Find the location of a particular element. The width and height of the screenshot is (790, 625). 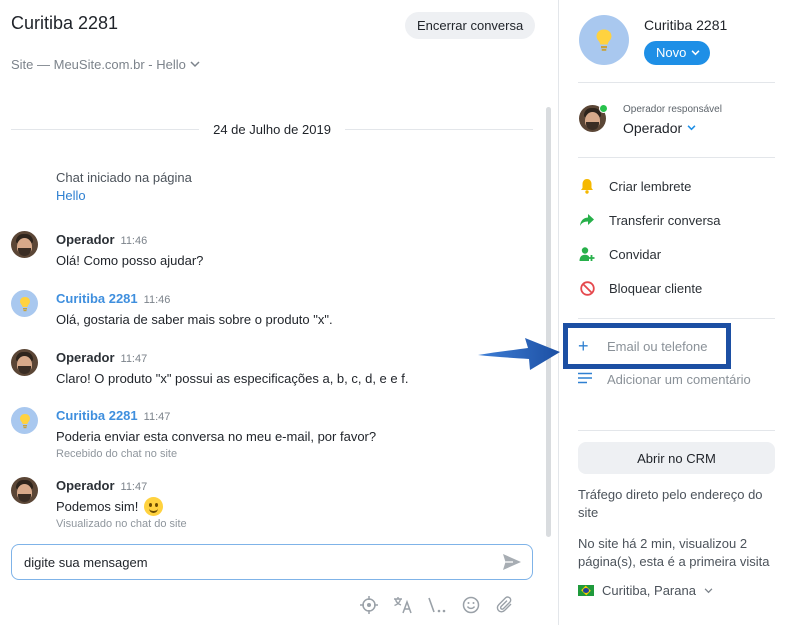

date-separator: 24 de Julho de 2019 is located at coordinates (272, 129).